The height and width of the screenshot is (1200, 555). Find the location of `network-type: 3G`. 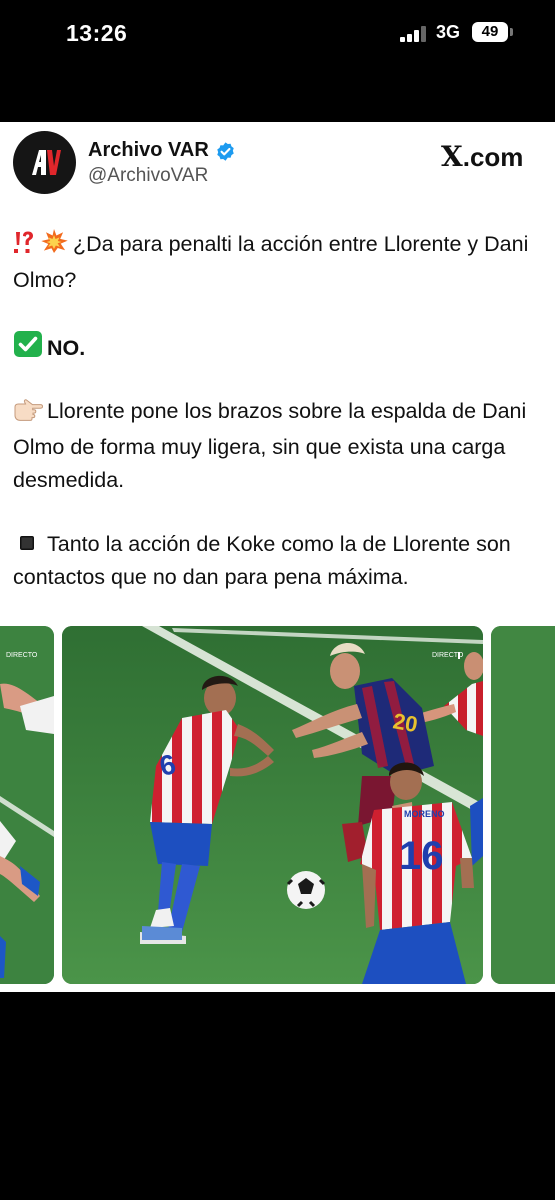

network-type: 3G is located at coordinates (448, 32).